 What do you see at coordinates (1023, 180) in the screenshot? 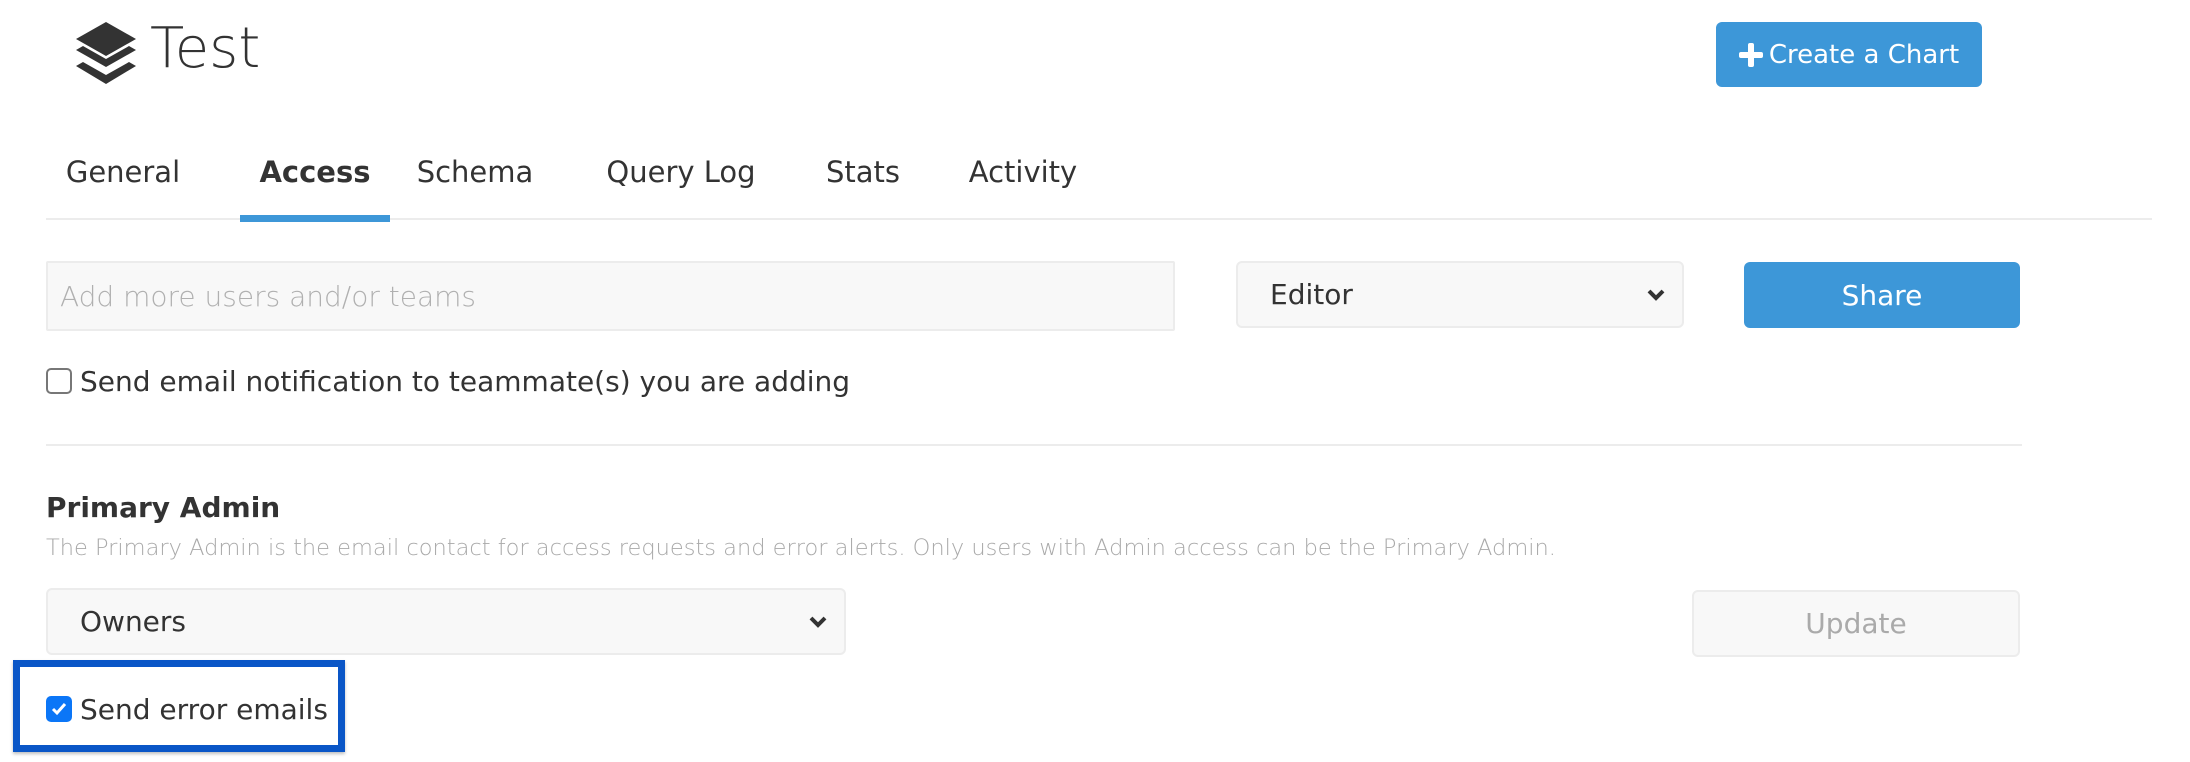
I see `tab-activity: Activity` at bounding box center [1023, 180].